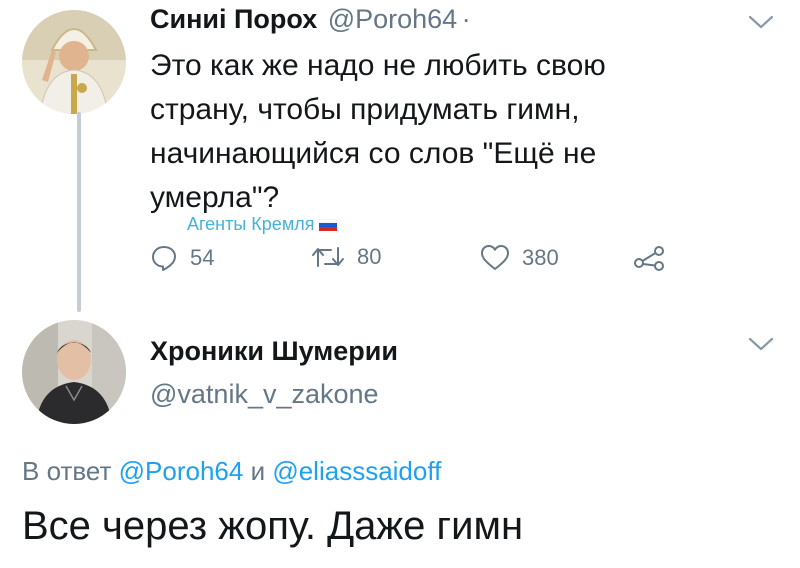 The height and width of the screenshot is (568, 800). What do you see at coordinates (233, 19) in the screenshot?
I see `author-name: Синиі Порох` at bounding box center [233, 19].